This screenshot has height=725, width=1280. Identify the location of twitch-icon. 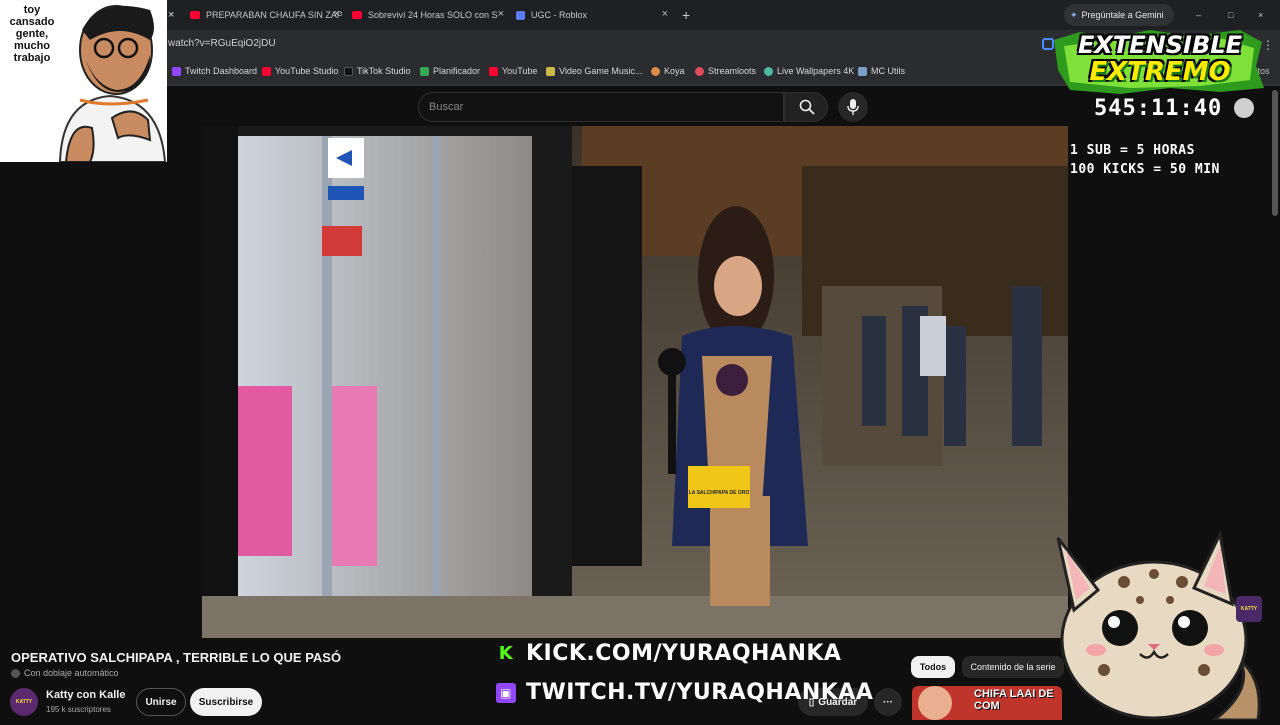
(176, 71).